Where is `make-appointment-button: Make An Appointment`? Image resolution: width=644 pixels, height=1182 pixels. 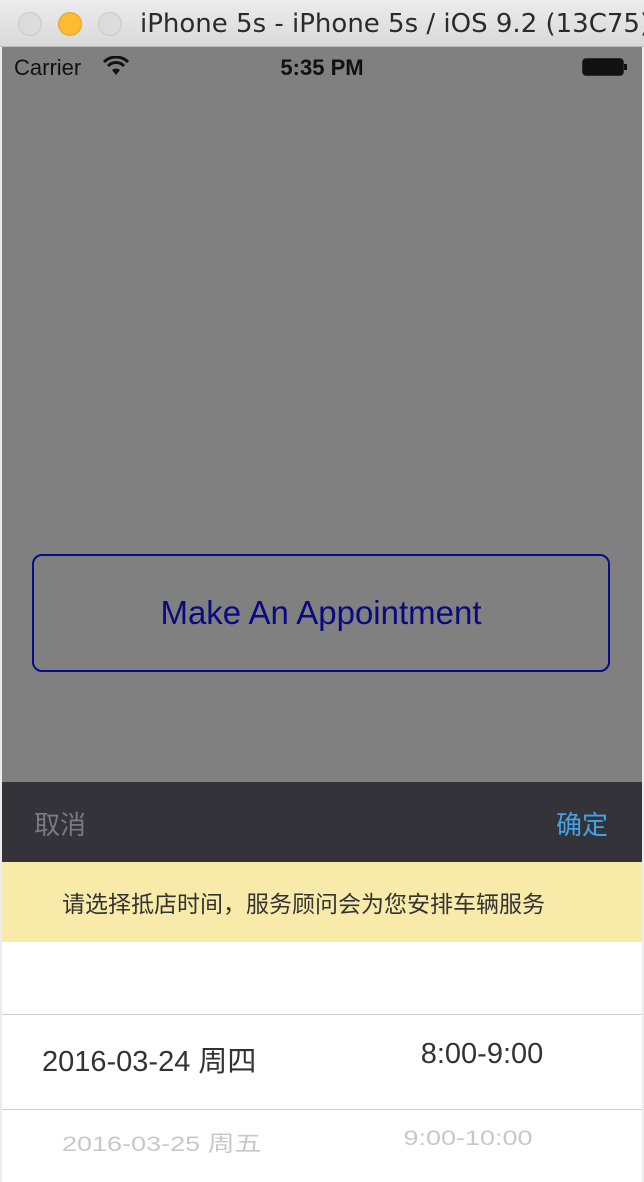 make-appointment-button: Make An Appointment is located at coordinates (321, 613).